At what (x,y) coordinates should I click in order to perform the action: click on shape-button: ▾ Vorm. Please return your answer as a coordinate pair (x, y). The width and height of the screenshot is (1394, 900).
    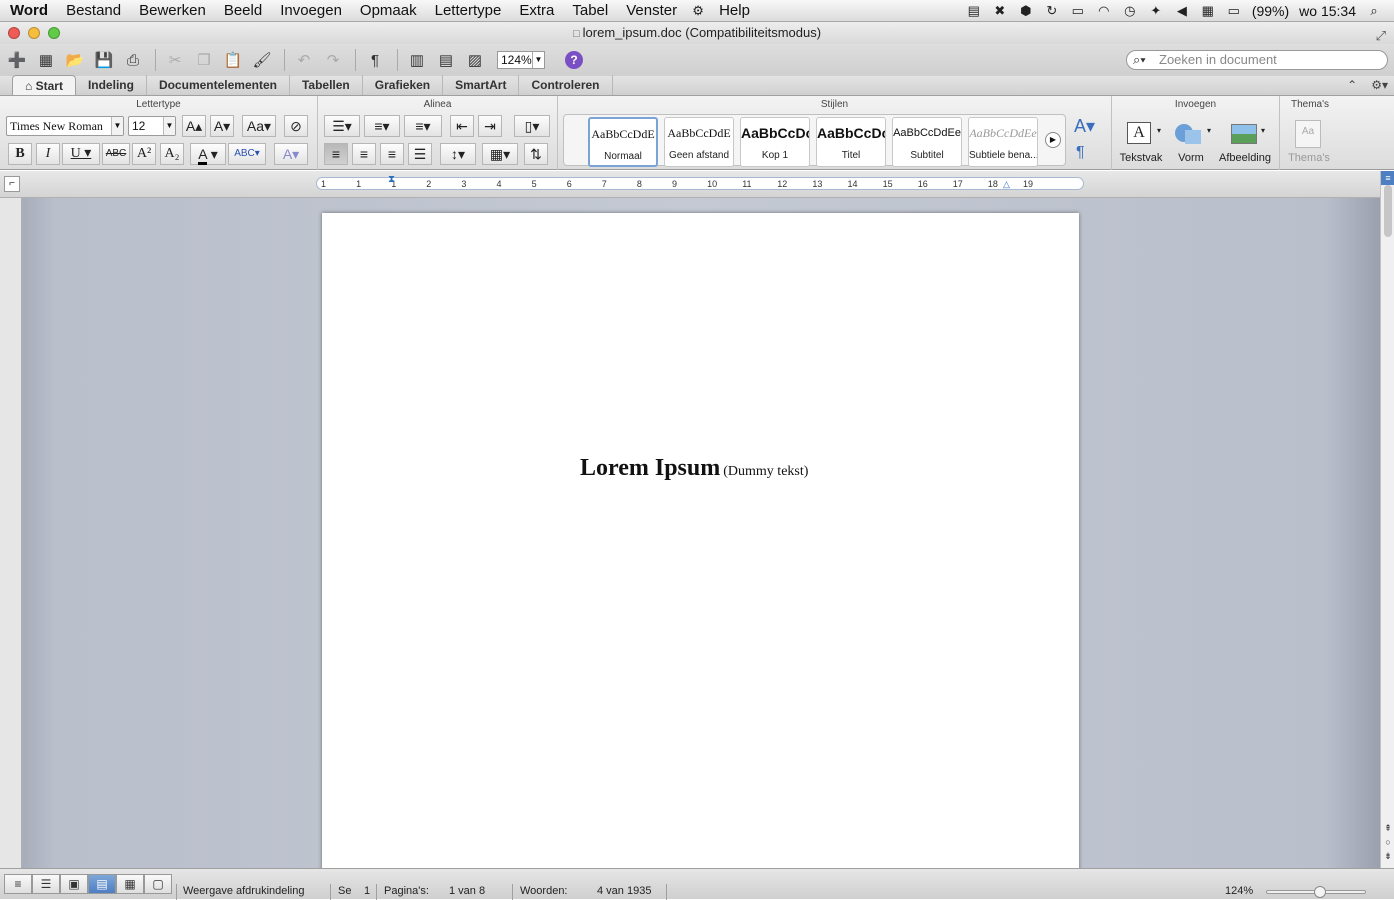
    Looking at the image, I should click on (1191, 141).